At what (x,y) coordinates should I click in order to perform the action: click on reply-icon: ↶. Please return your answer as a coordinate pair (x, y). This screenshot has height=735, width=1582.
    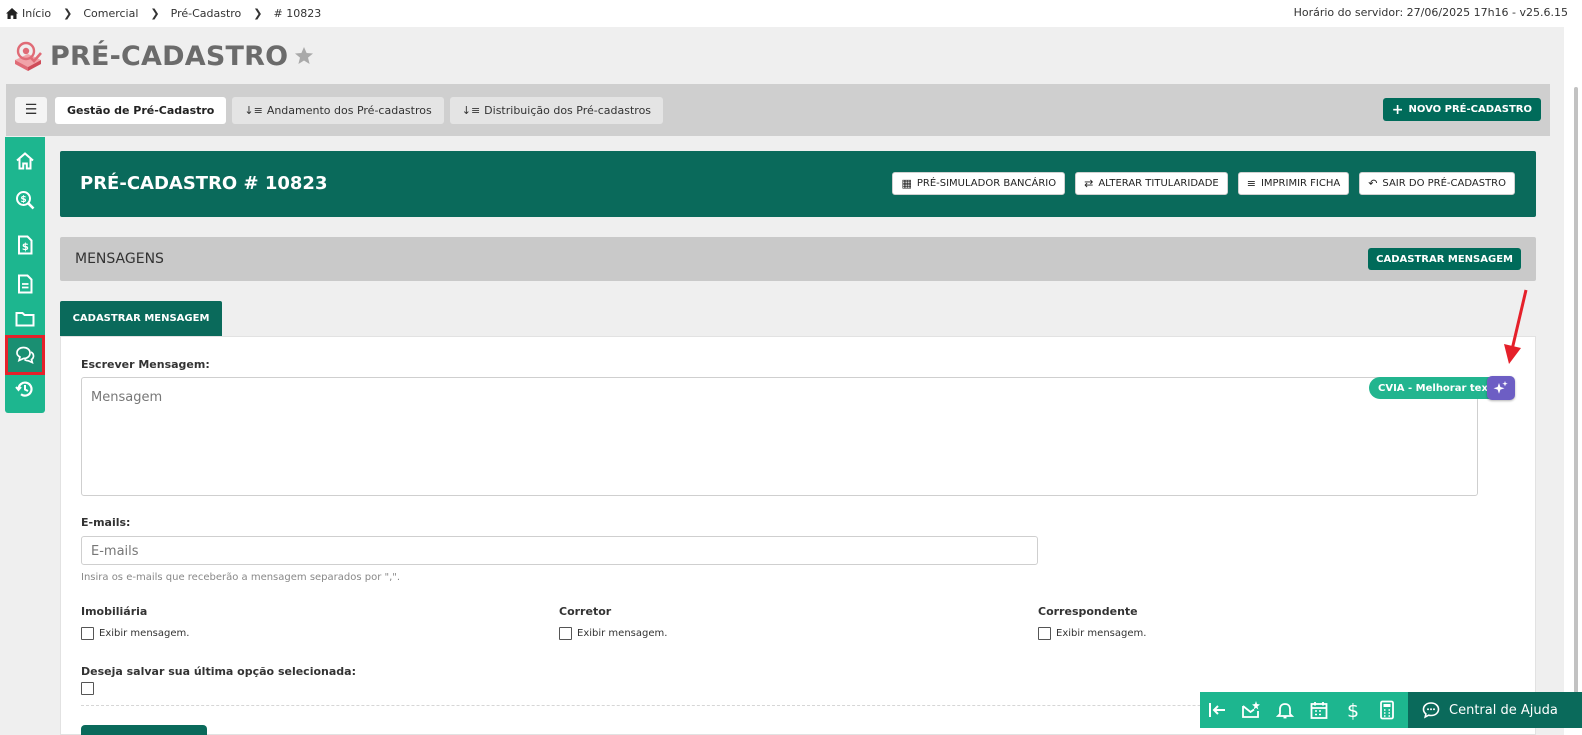
    Looking at the image, I should click on (1373, 183).